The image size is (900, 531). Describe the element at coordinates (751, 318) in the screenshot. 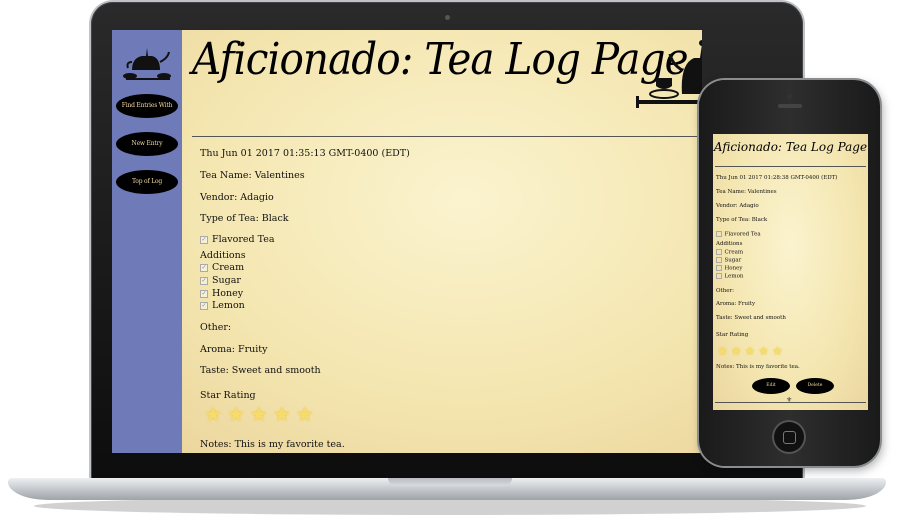

I see `phone-taste-field: Taste: Sweet and smooth` at that location.